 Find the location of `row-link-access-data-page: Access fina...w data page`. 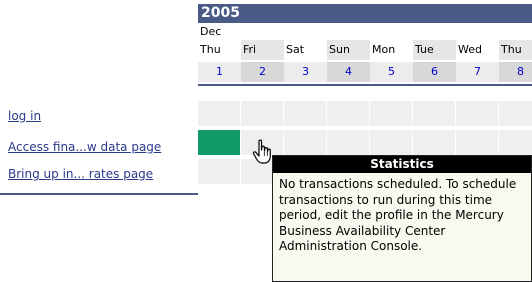

row-link-access-data-page: Access fina...w data page is located at coordinates (84, 147).